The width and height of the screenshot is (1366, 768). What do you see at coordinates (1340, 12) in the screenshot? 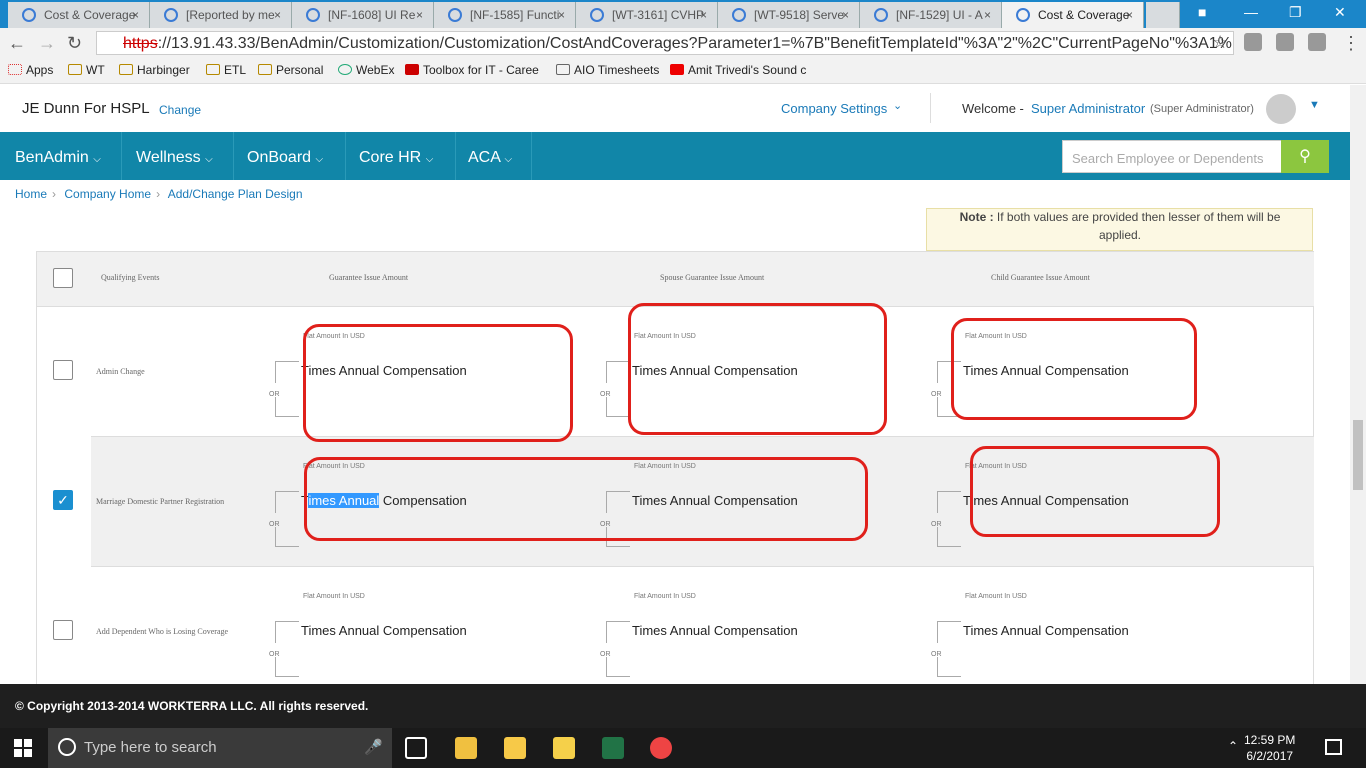
I see `close-window-icon: ✕` at bounding box center [1340, 12].